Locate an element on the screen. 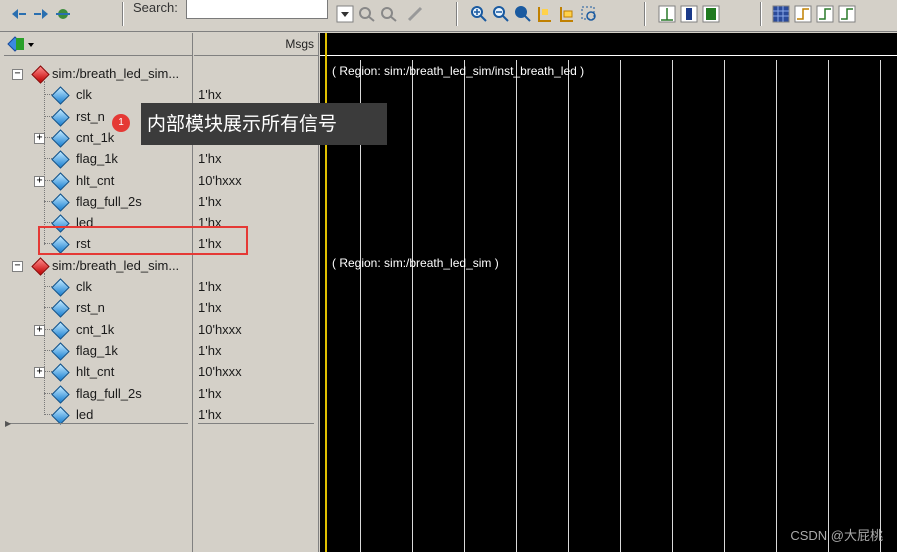 This screenshot has width=897, height=552. step-wave2-icon is located at coordinates (825, 14).